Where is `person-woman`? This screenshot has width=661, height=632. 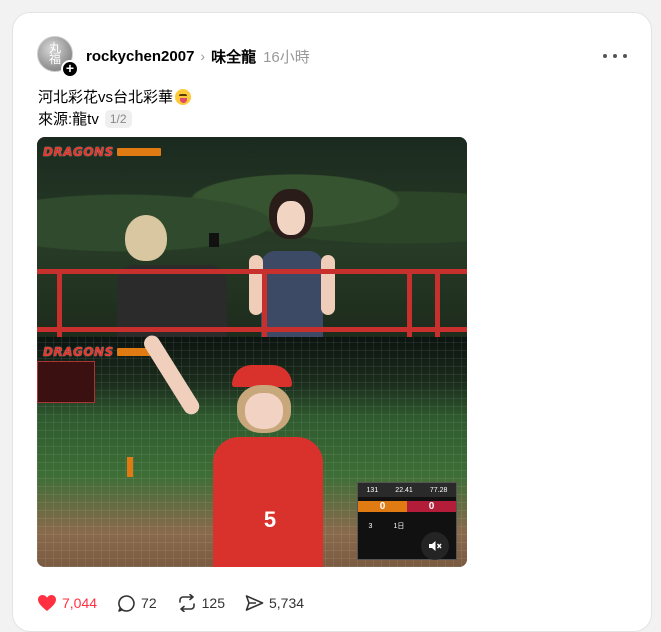 person-woman is located at coordinates (292, 263).